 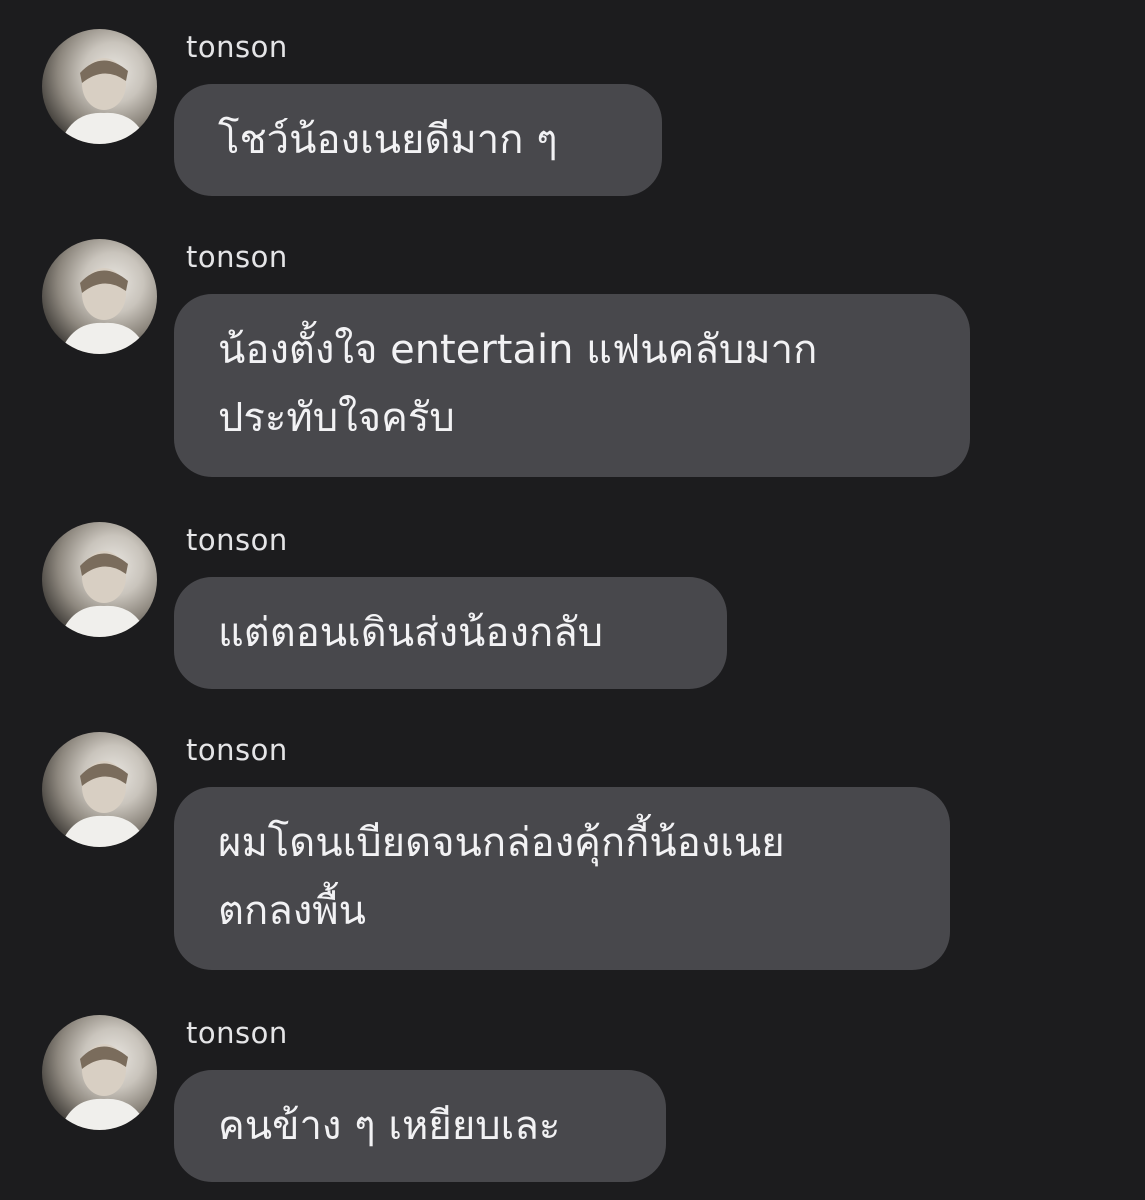 I want to click on message-bubble: คนข้าง ๆ เหยียบเละ, so click(x=420, y=1126).